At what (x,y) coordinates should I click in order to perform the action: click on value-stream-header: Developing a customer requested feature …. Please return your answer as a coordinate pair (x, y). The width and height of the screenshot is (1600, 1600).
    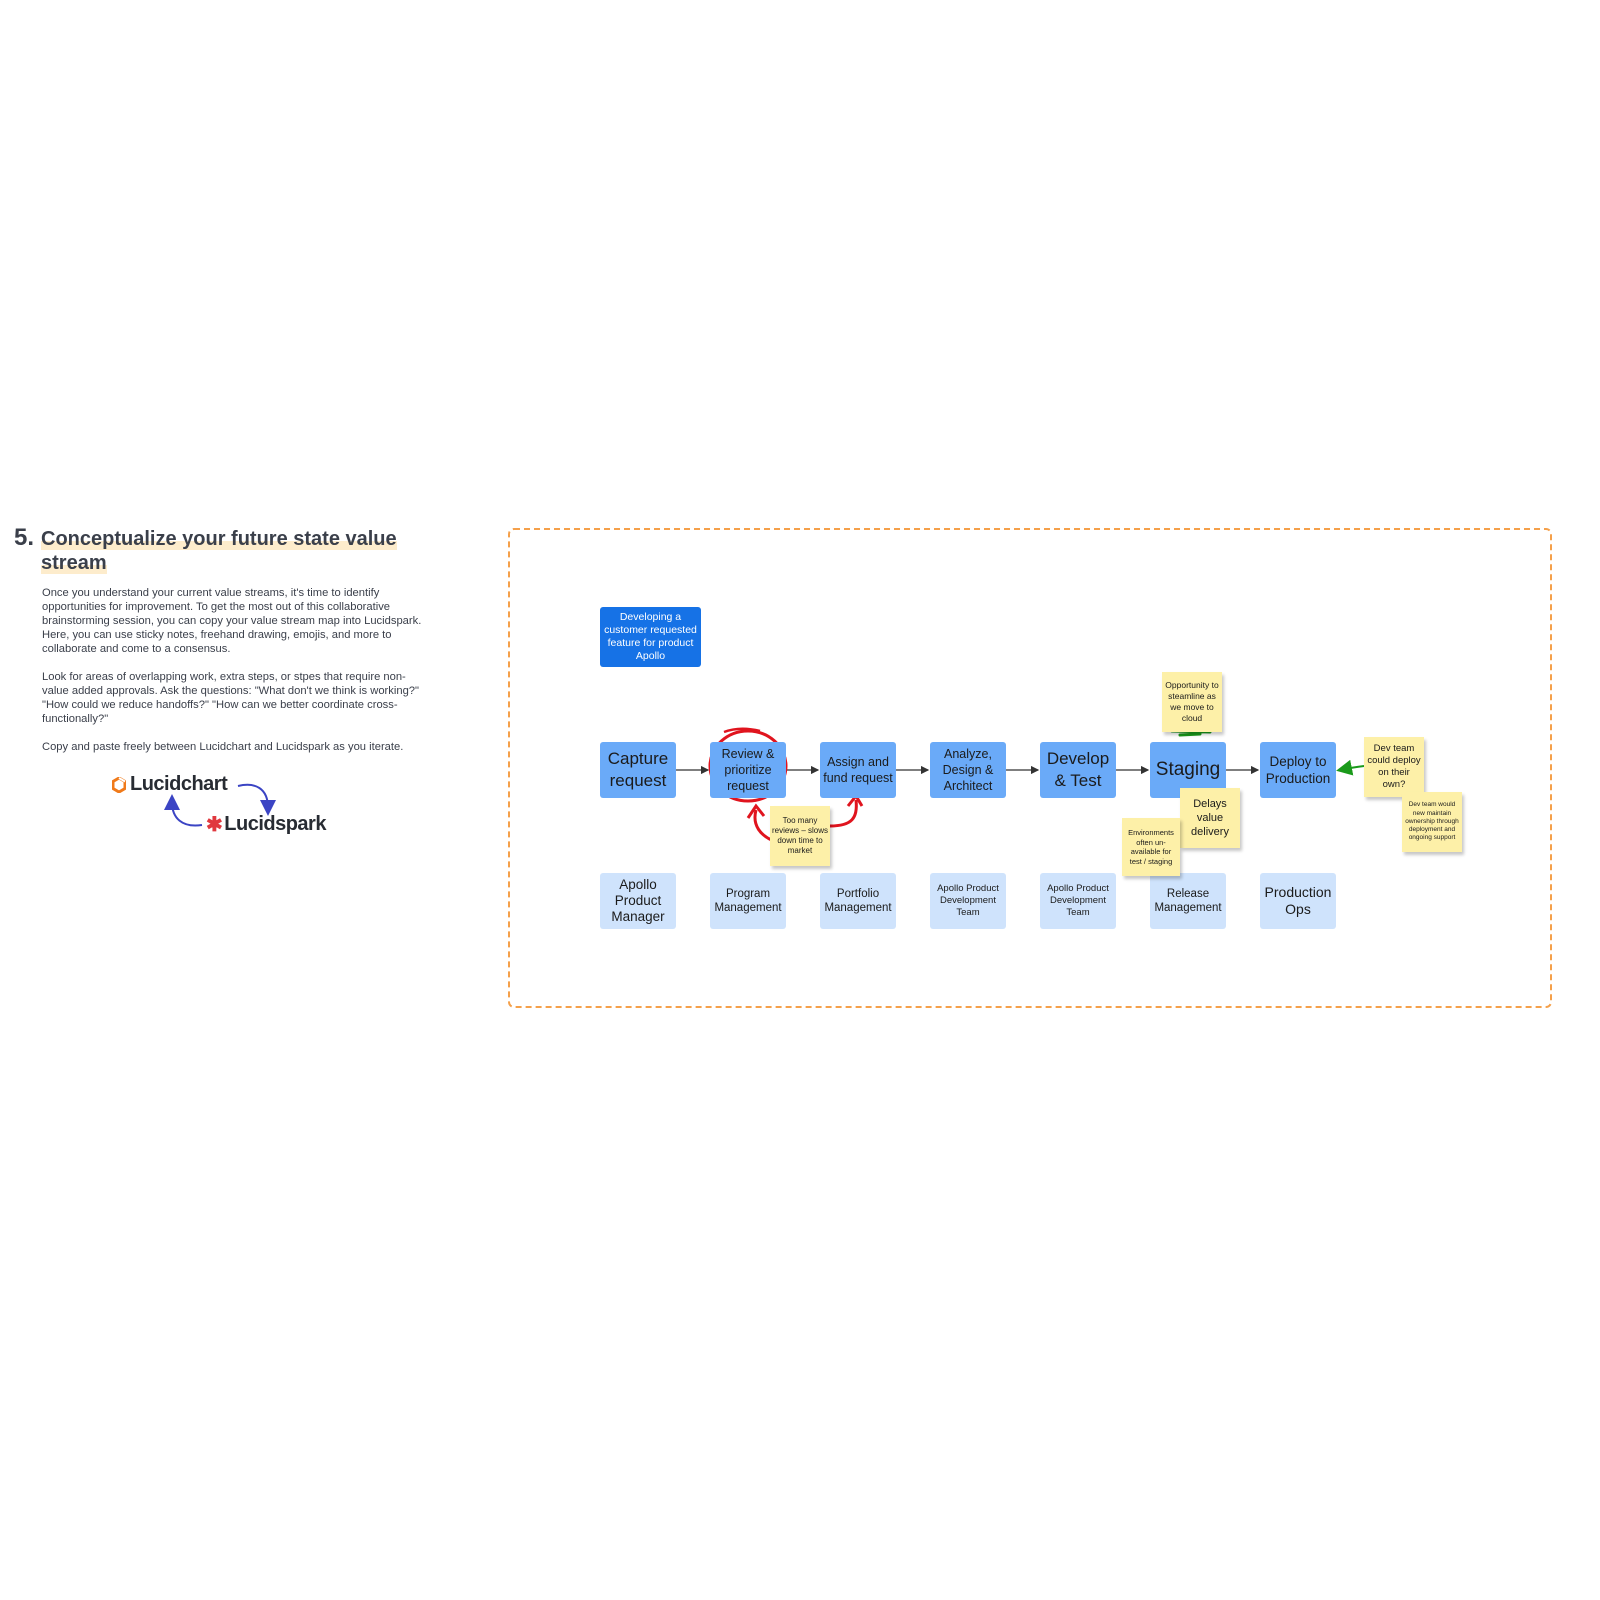
    Looking at the image, I should click on (650, 637).